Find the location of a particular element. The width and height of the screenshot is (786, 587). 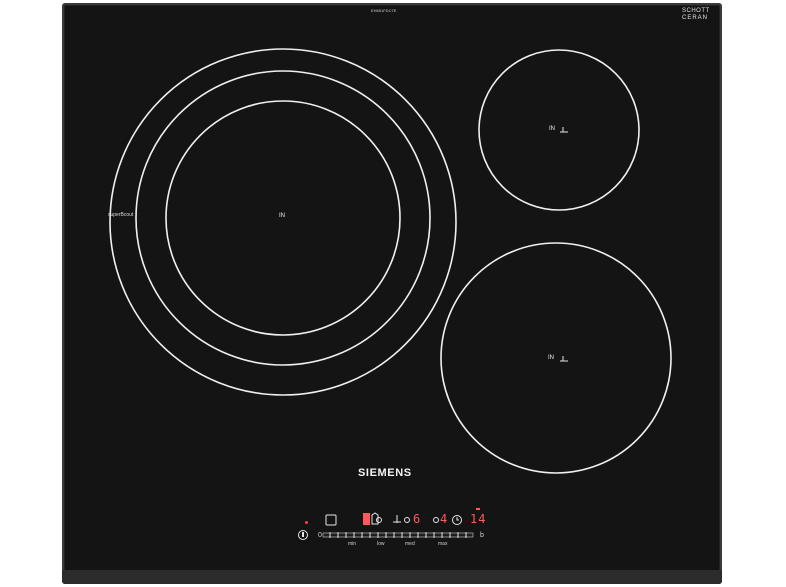

slider-tick-med: med is located at coordinates (410, 544).